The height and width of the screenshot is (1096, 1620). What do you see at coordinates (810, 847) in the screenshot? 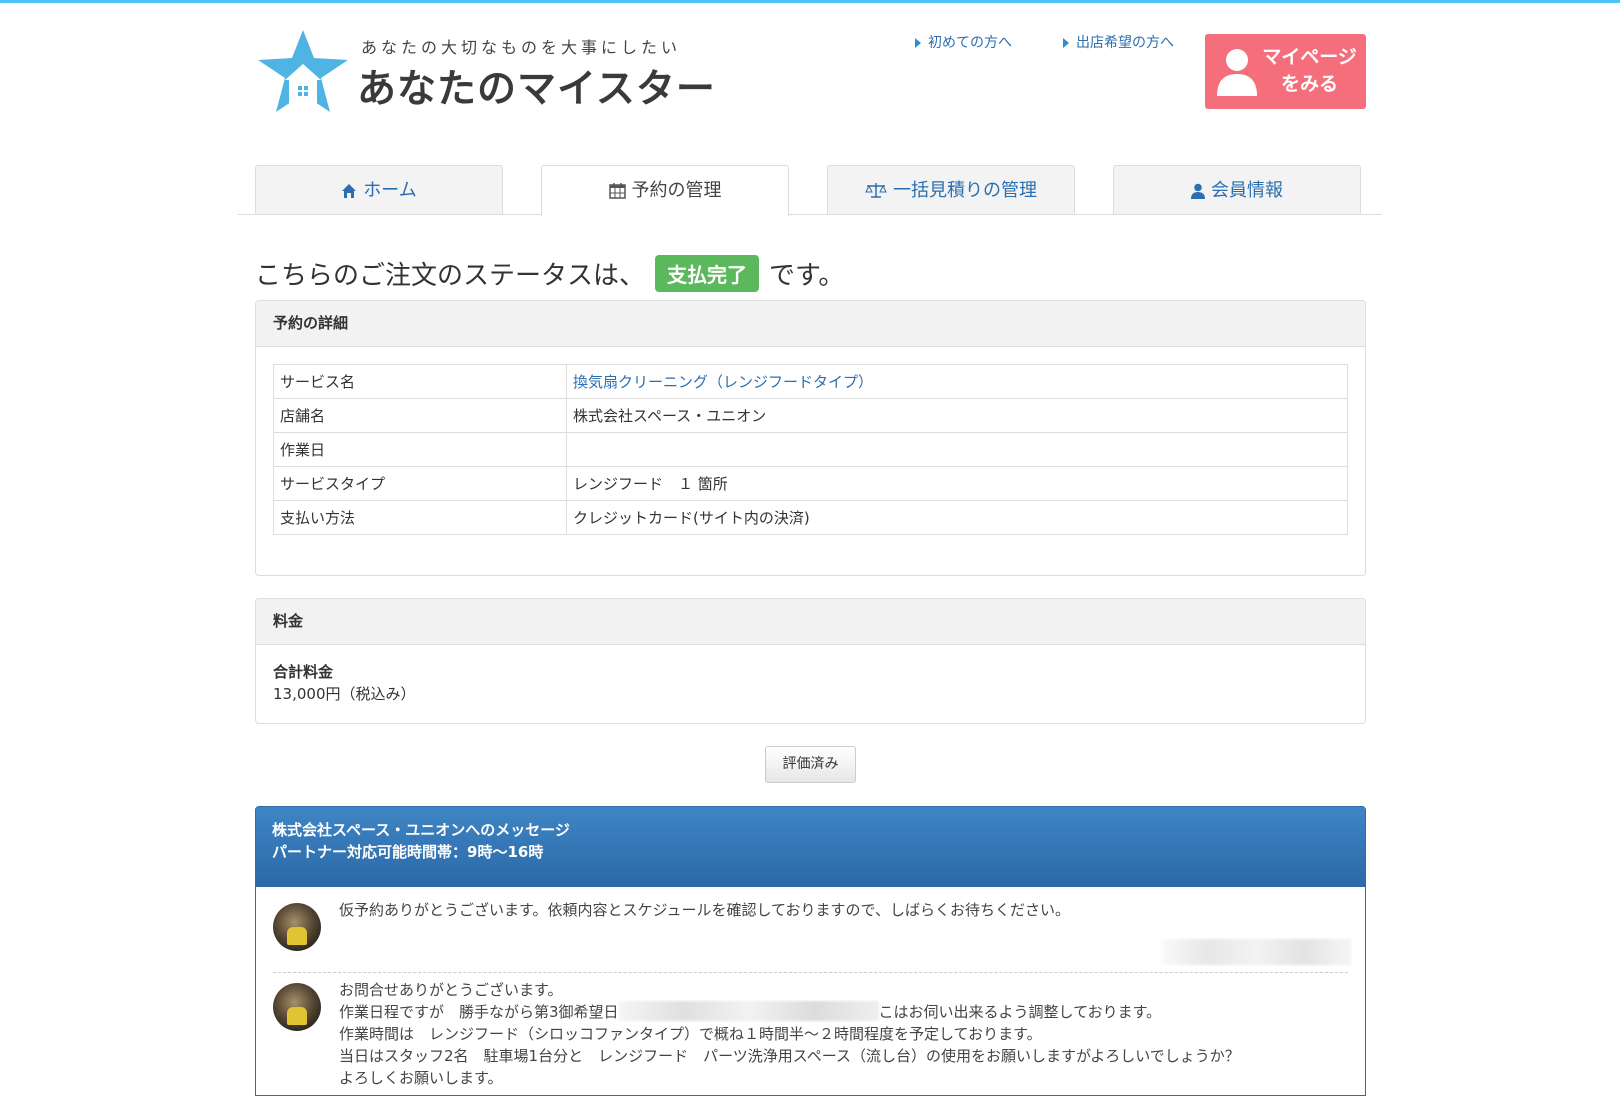
I see `message-header: 株式会社スペース・ユニオンへのメッセージ パートナー対応可能時間帯：9時〜16時` at bounding box center [810, 847].